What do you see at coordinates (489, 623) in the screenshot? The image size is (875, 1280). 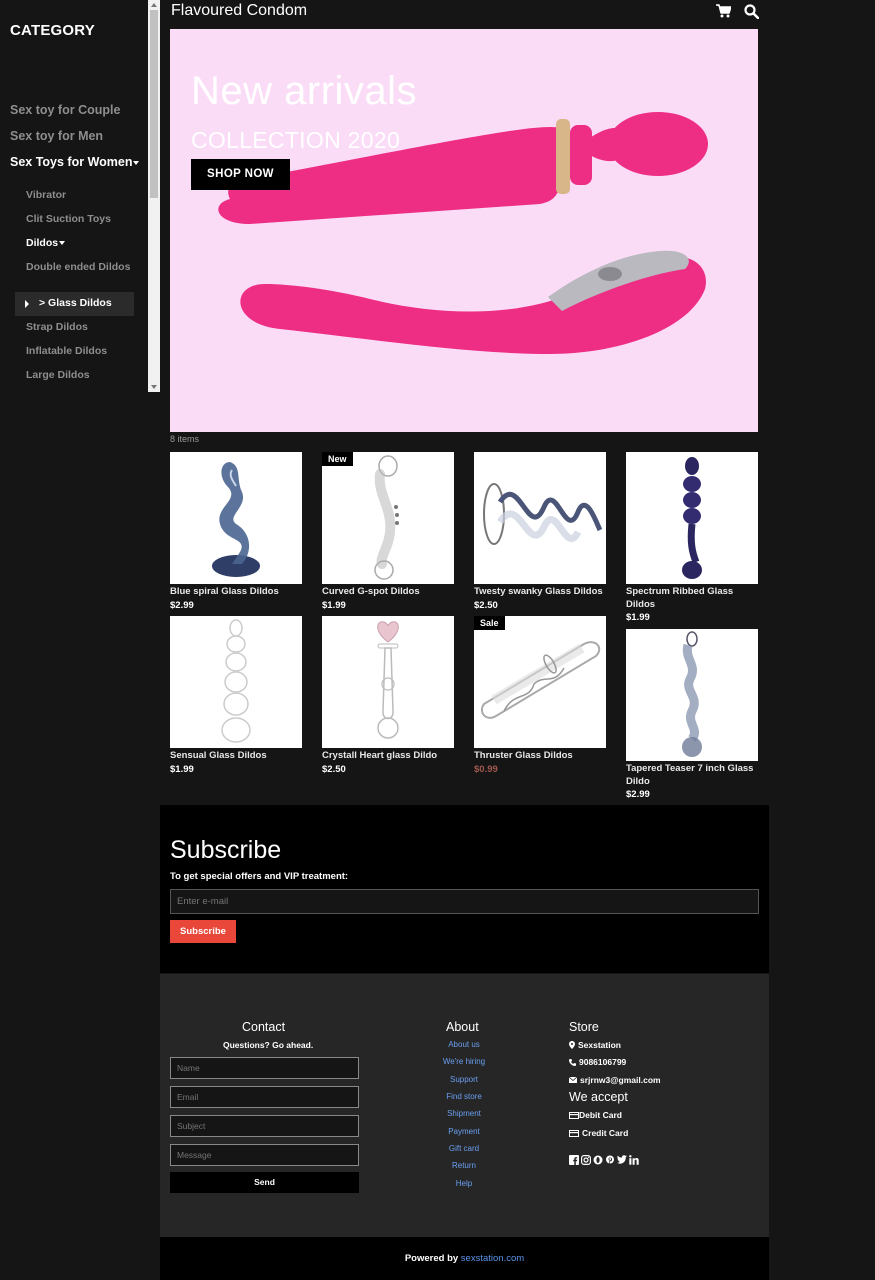 I see `sale-badge: Sale` at bounding box center [489, 623].